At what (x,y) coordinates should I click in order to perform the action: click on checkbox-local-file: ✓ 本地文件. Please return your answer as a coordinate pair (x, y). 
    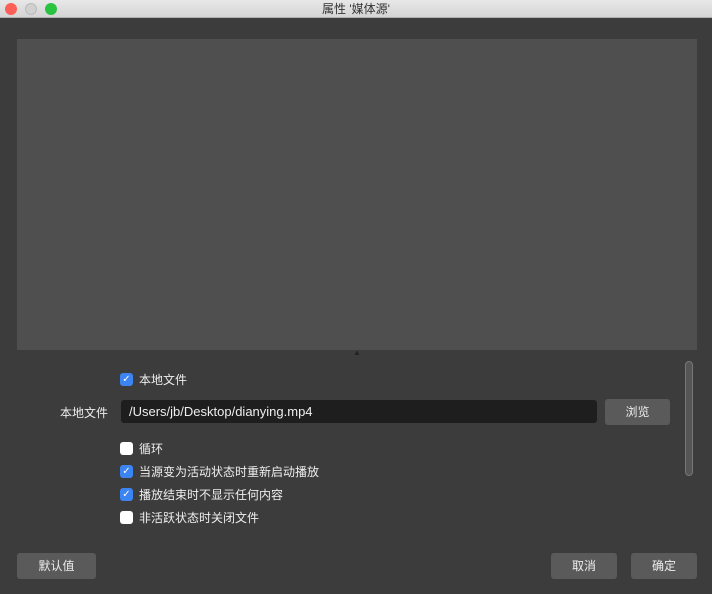
    Looking at the image, I should click on (153, 379).